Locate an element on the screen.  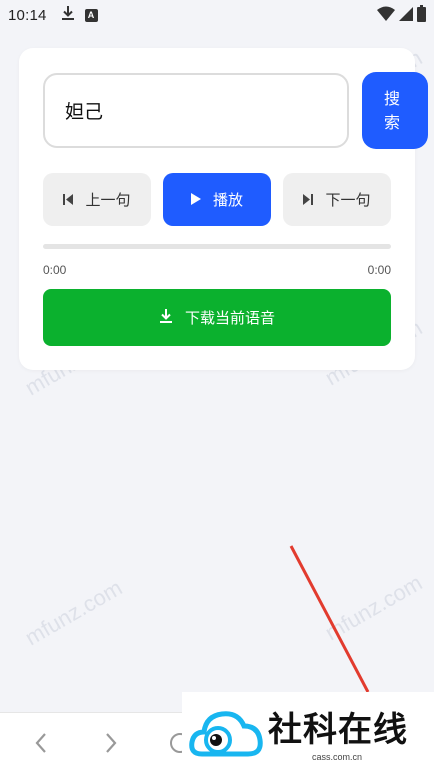
cloud-eye-logo-icon is located at coordinates (226, 734).